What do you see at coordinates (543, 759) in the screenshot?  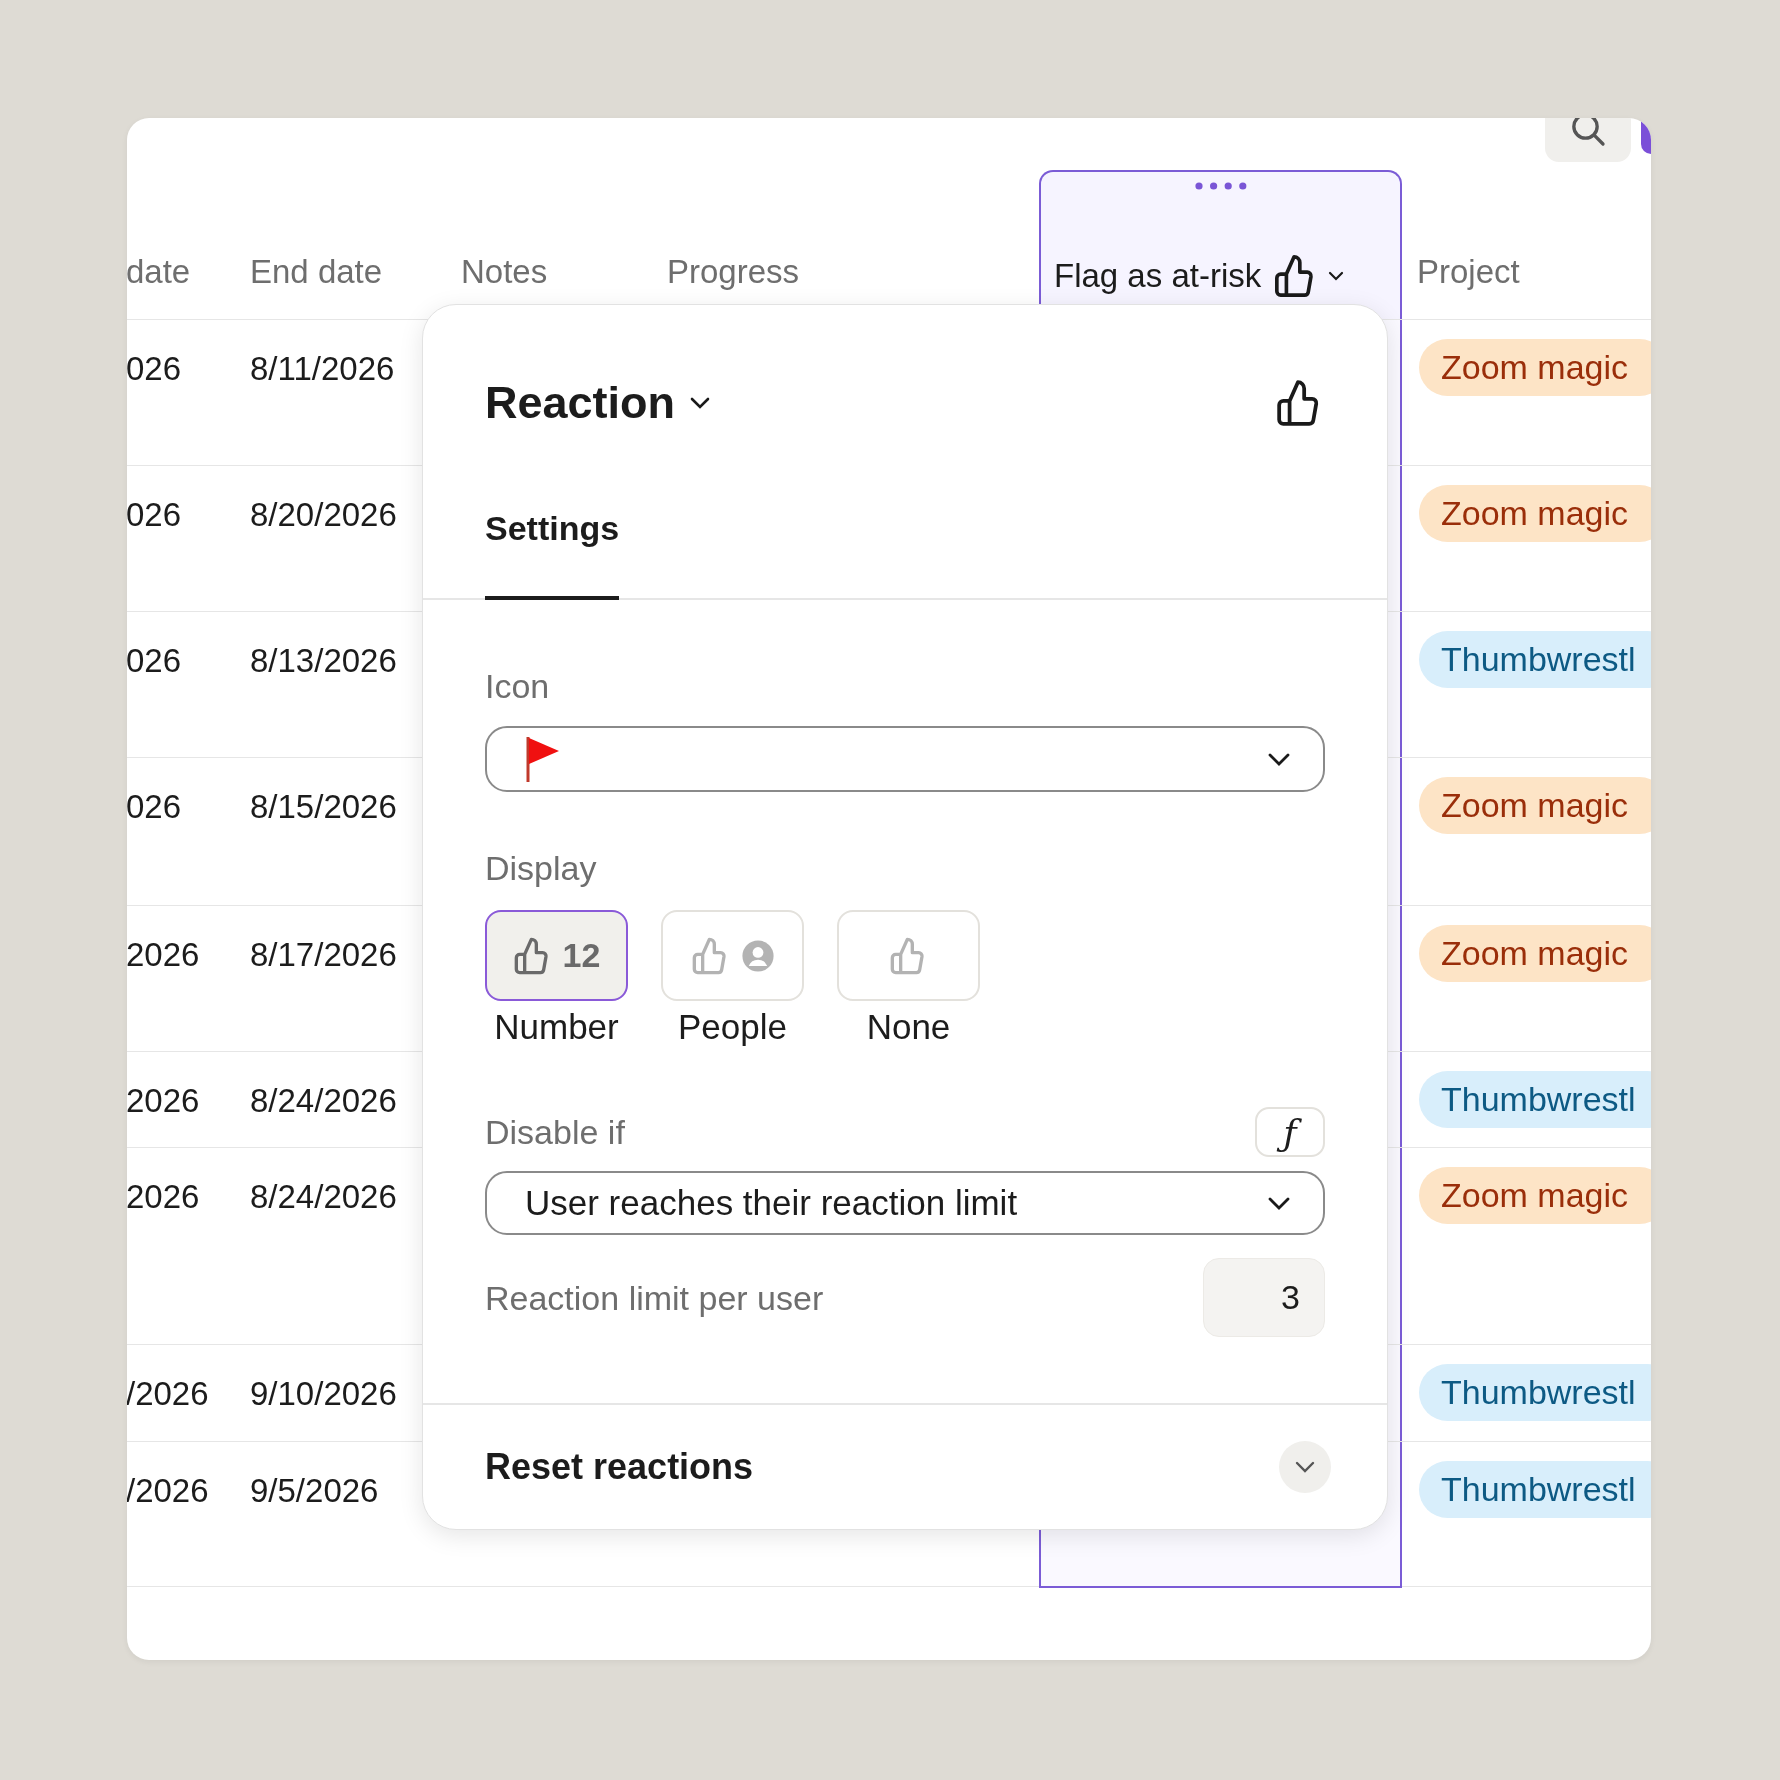 I see `flag-icon` at bounding box center [543, 759].